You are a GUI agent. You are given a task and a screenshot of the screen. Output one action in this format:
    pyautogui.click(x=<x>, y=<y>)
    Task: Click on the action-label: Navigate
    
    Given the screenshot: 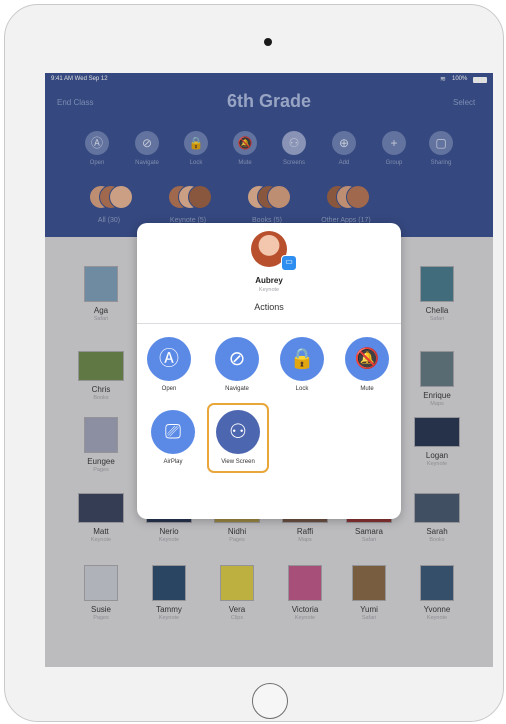 What is the action you would take?
    pyautogui.click(x=237, y=389)
    